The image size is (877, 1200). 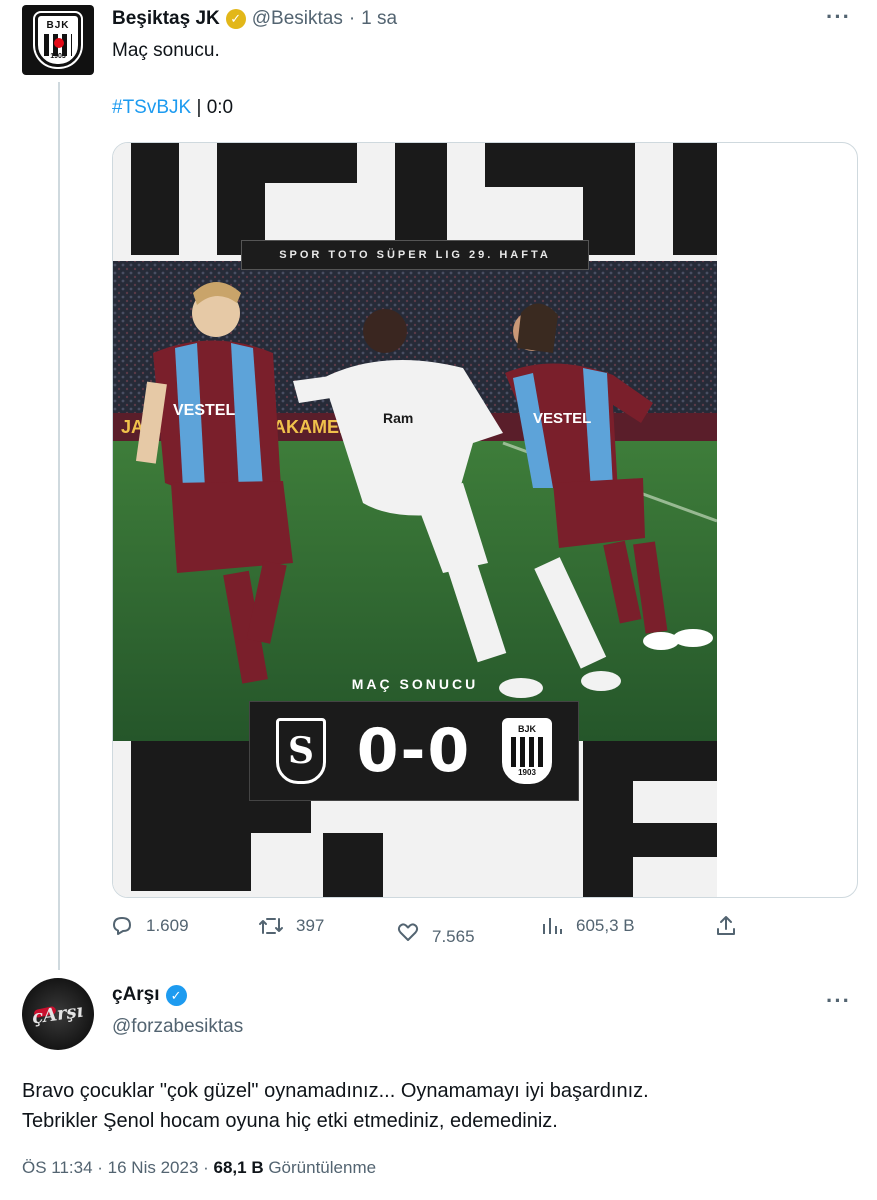 I want to click on retweet-count: 397, so click(x=310, y=925).